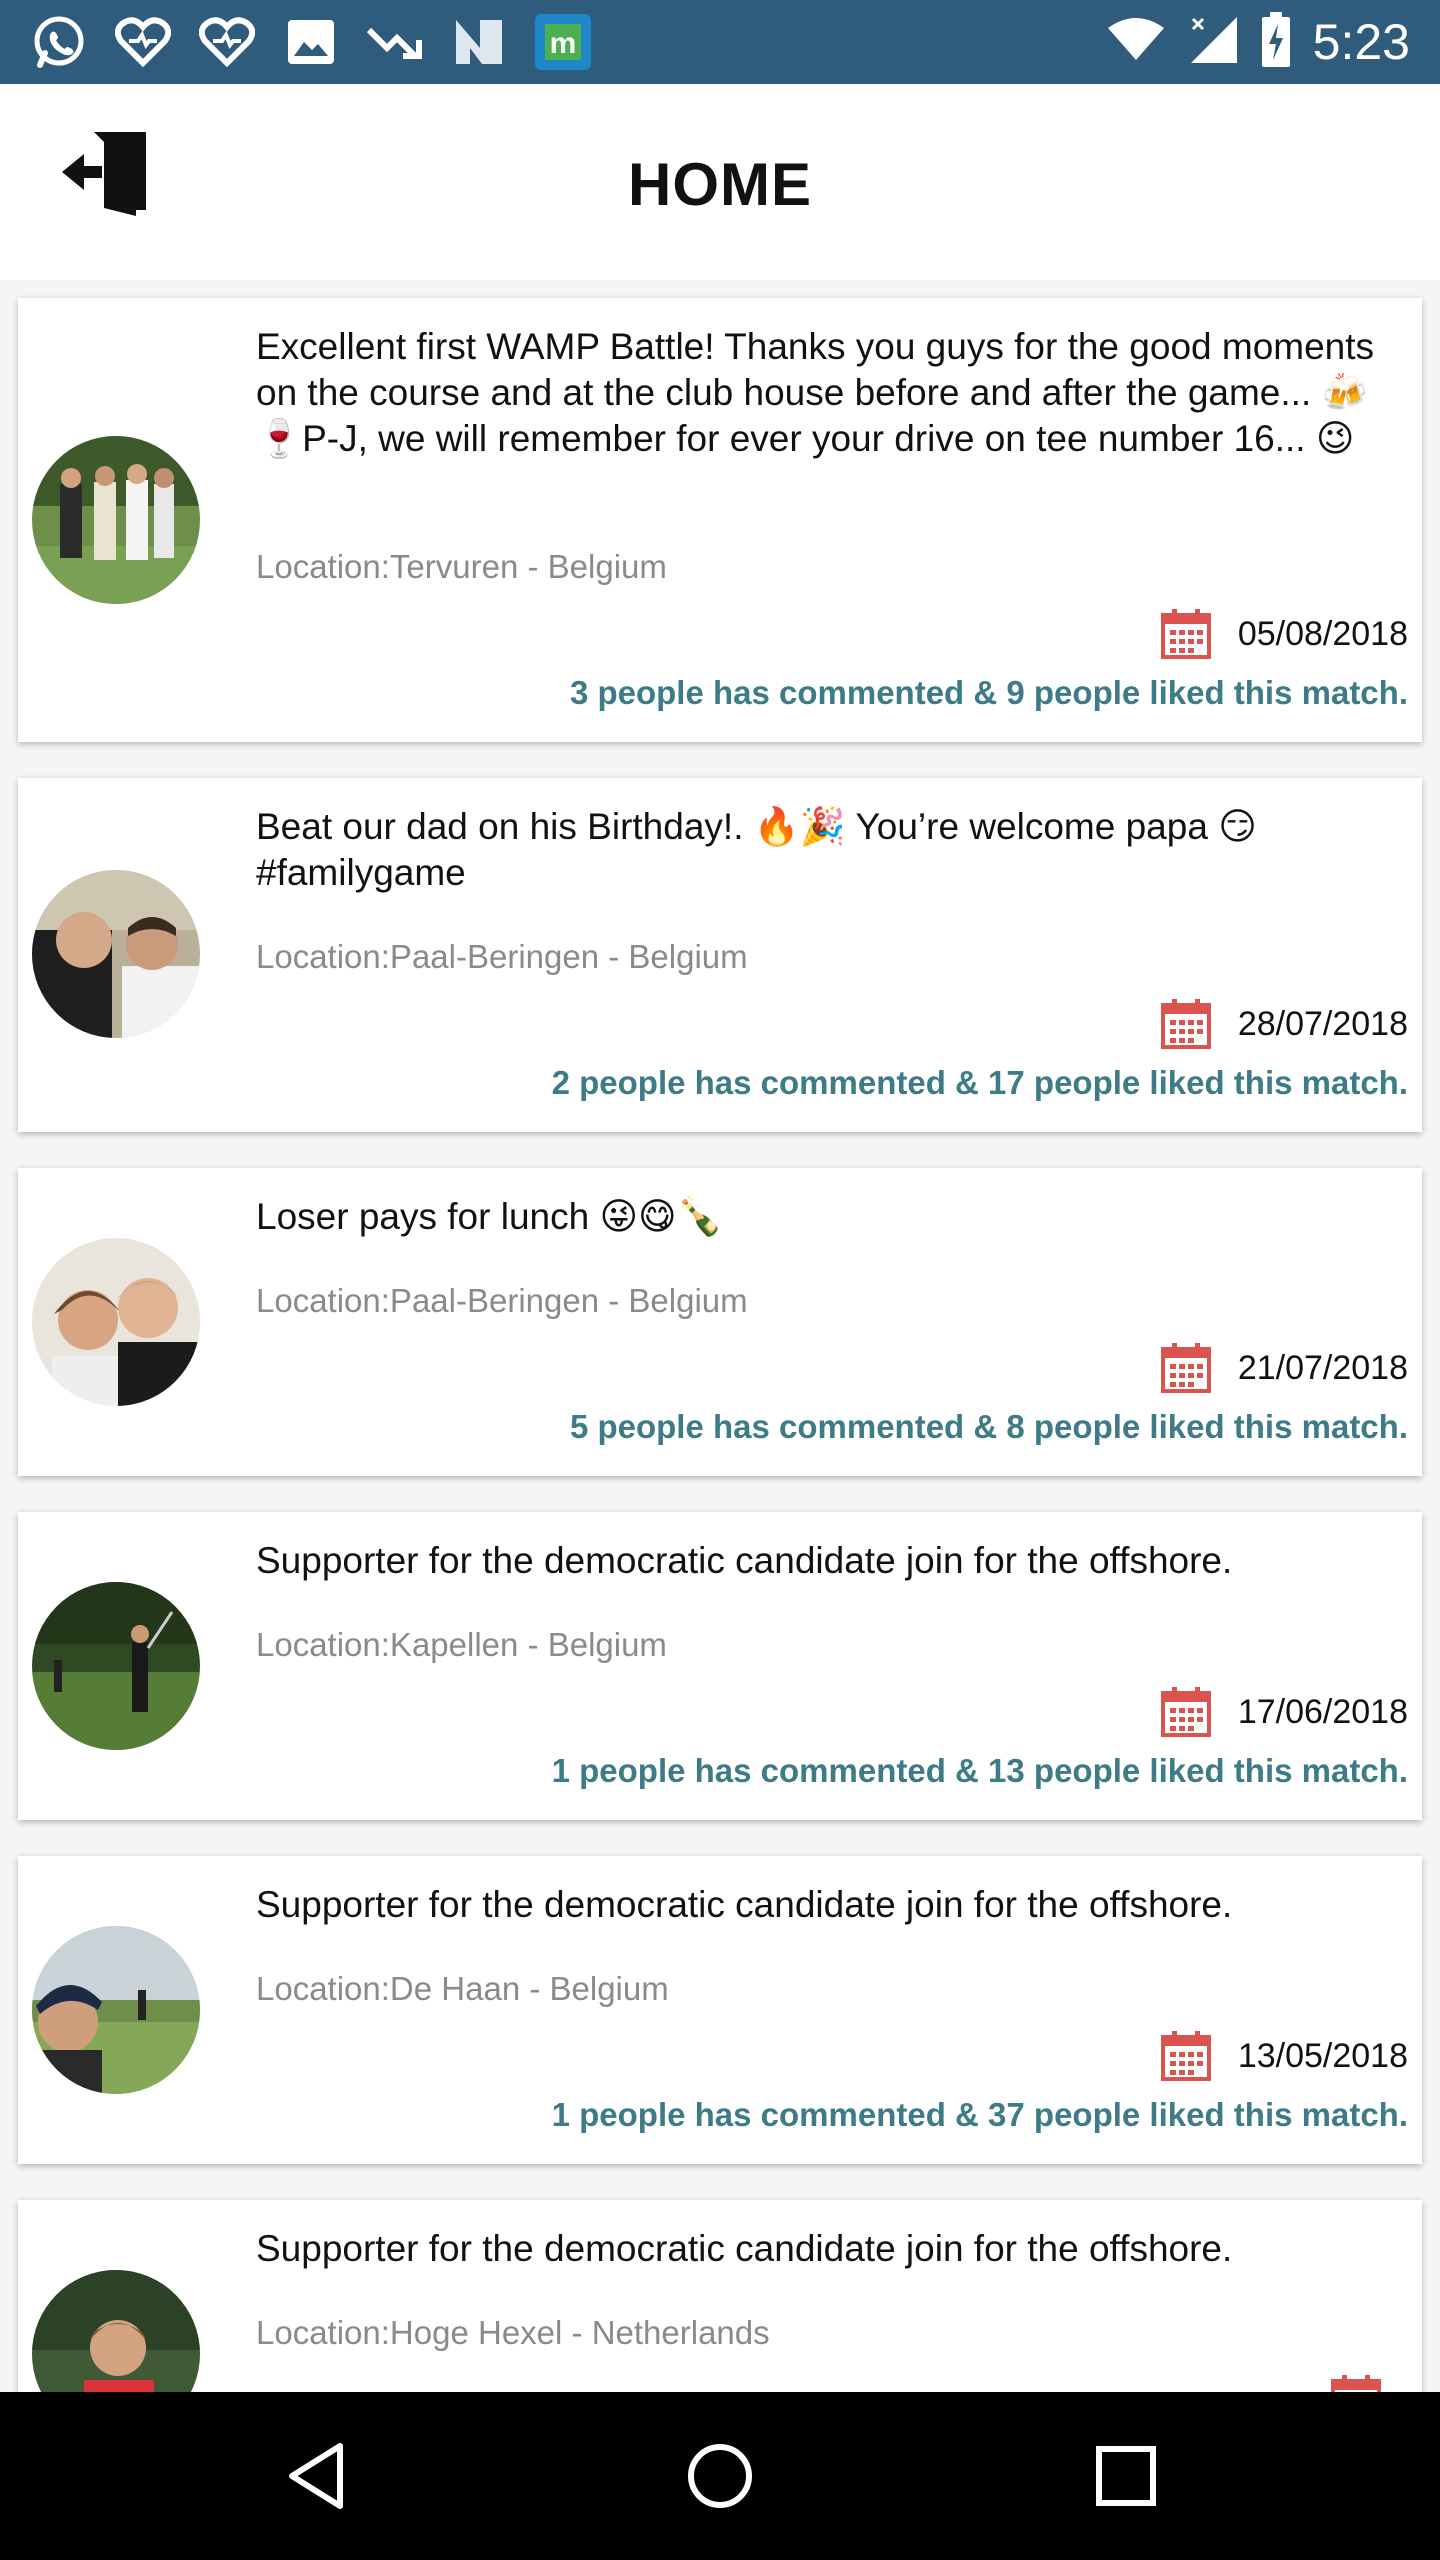 The image size is (1440, 2560). Describe the element at coordinates (1213, 42) in the screenshot. I see `signal-icon` at that location.